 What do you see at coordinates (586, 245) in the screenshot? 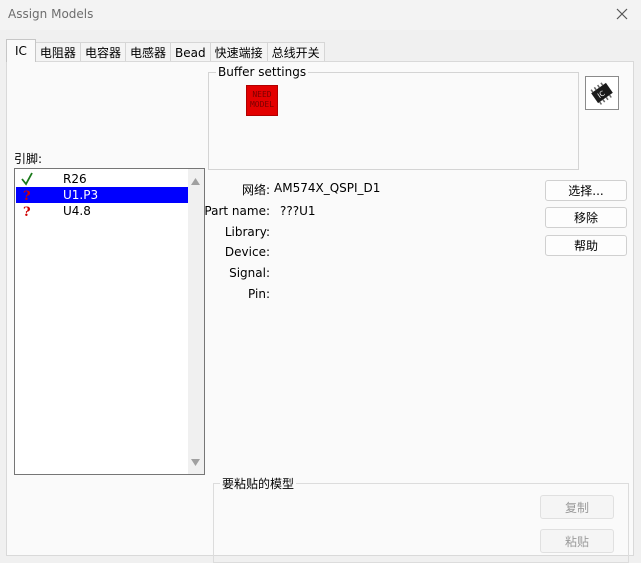
I see `help-button: 帮助` at bounding box center [586, 245].